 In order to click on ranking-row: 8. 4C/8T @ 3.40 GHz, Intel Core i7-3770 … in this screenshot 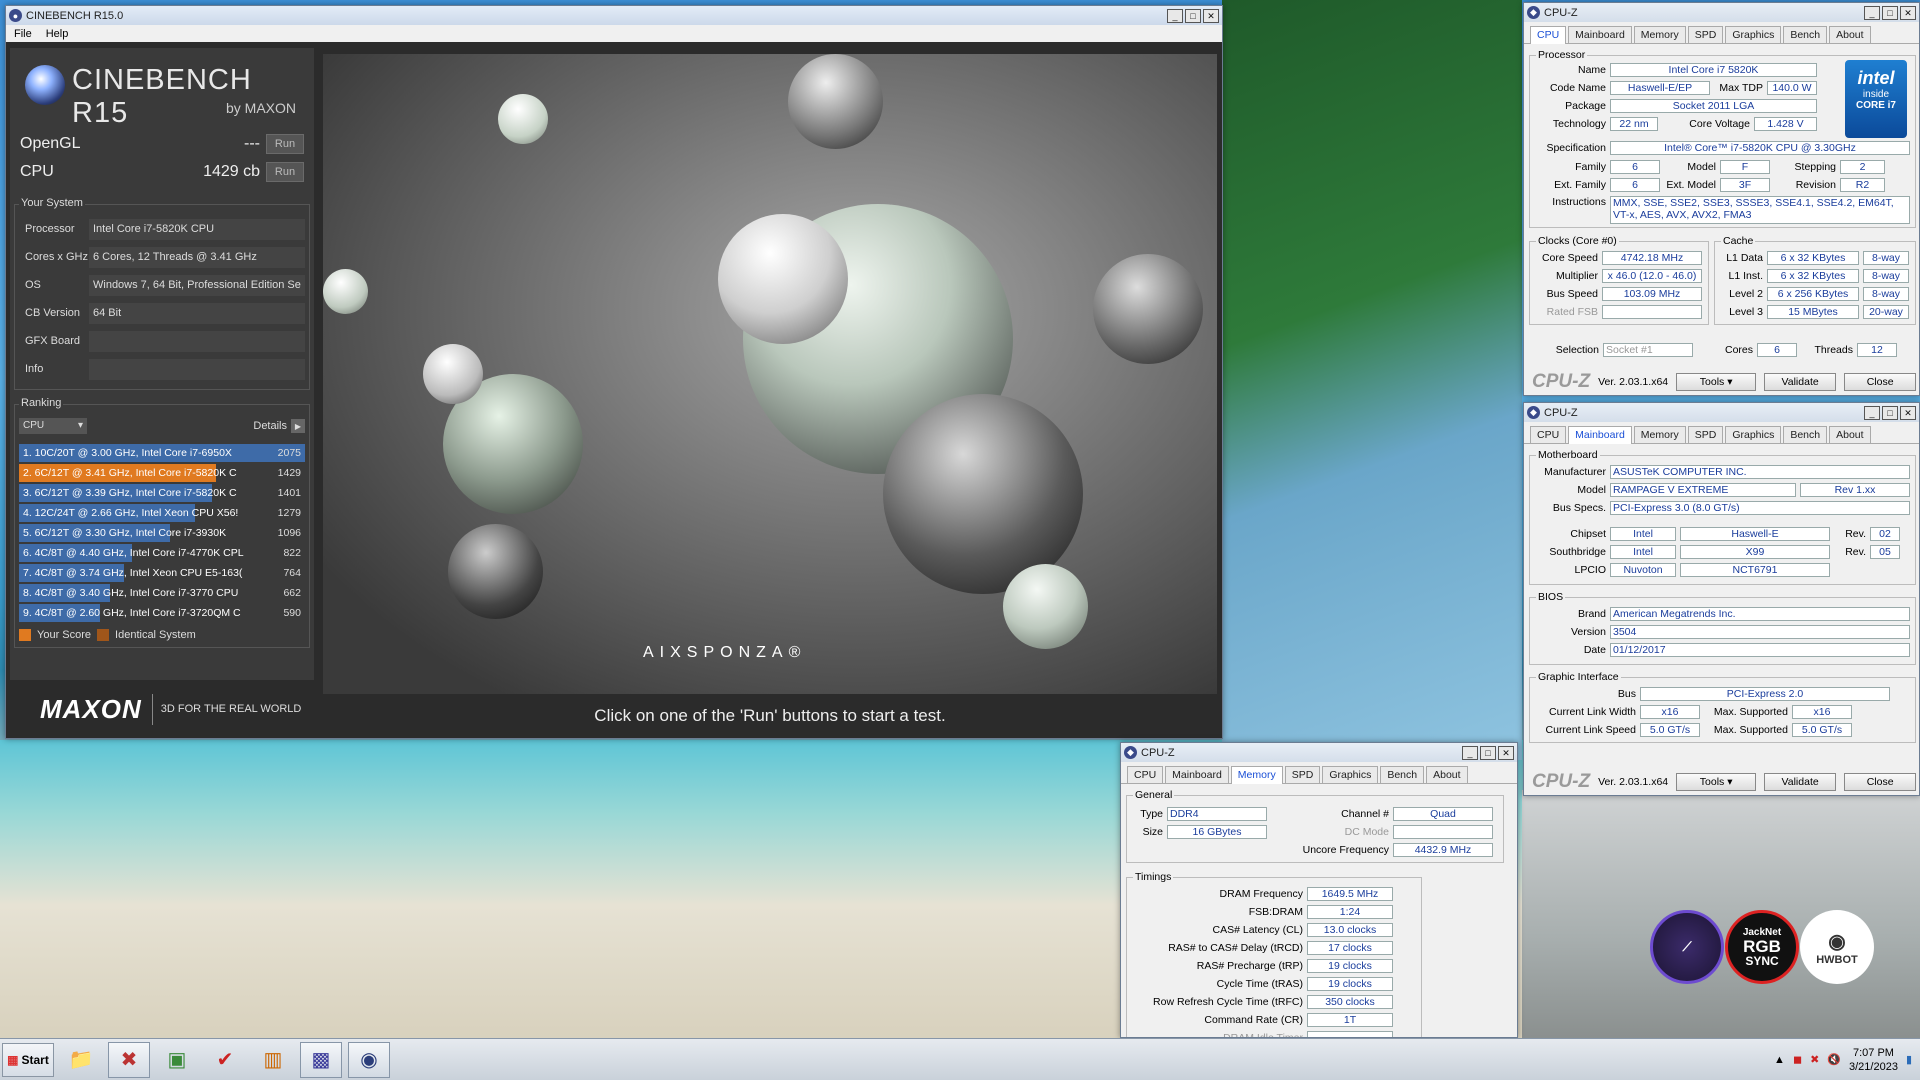, I will do `click(162, 593)`.